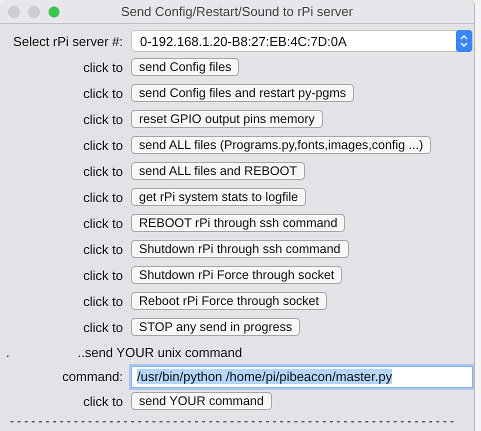 This screenshot has width=481, height=431. Describe the element at coordinates (464, 41) in the screenshot. I see `stepper-icon` at that location.